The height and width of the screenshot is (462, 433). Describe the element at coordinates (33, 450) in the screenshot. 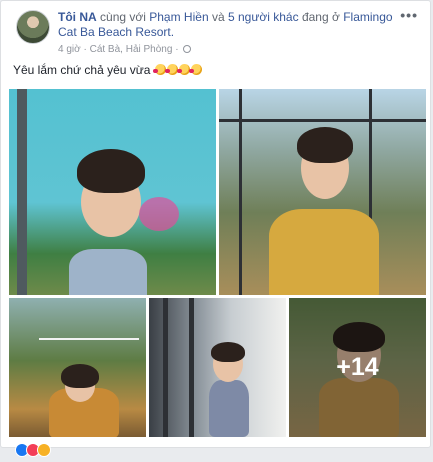

I see `reaction-icons` at that location.